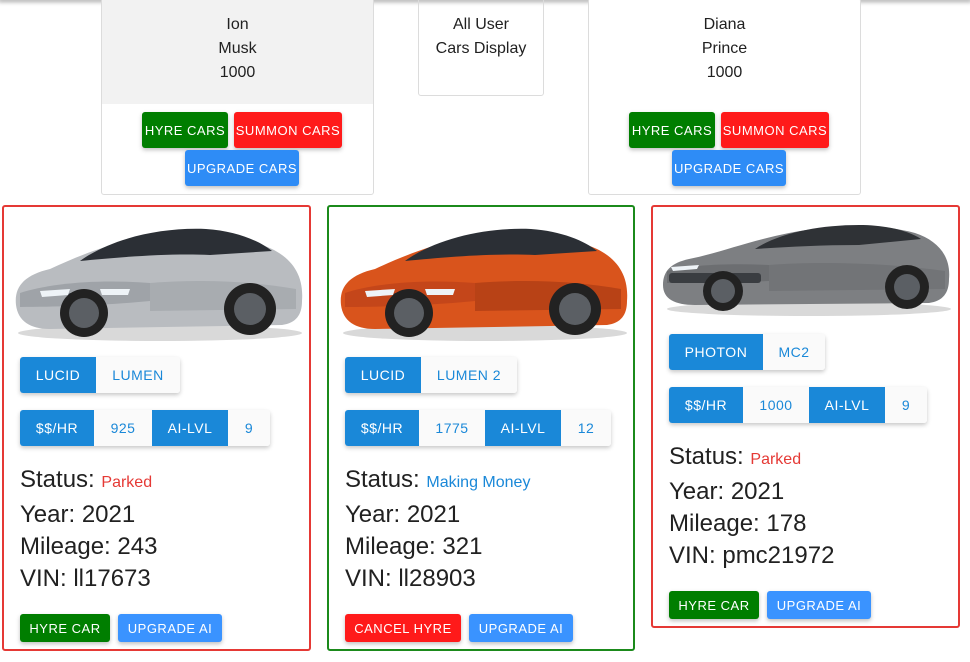 The image size is (970, 662). Describe the element at coordinates (469, 375) in the screenshot. I see `model-chip: LUMEN 2` at that location.